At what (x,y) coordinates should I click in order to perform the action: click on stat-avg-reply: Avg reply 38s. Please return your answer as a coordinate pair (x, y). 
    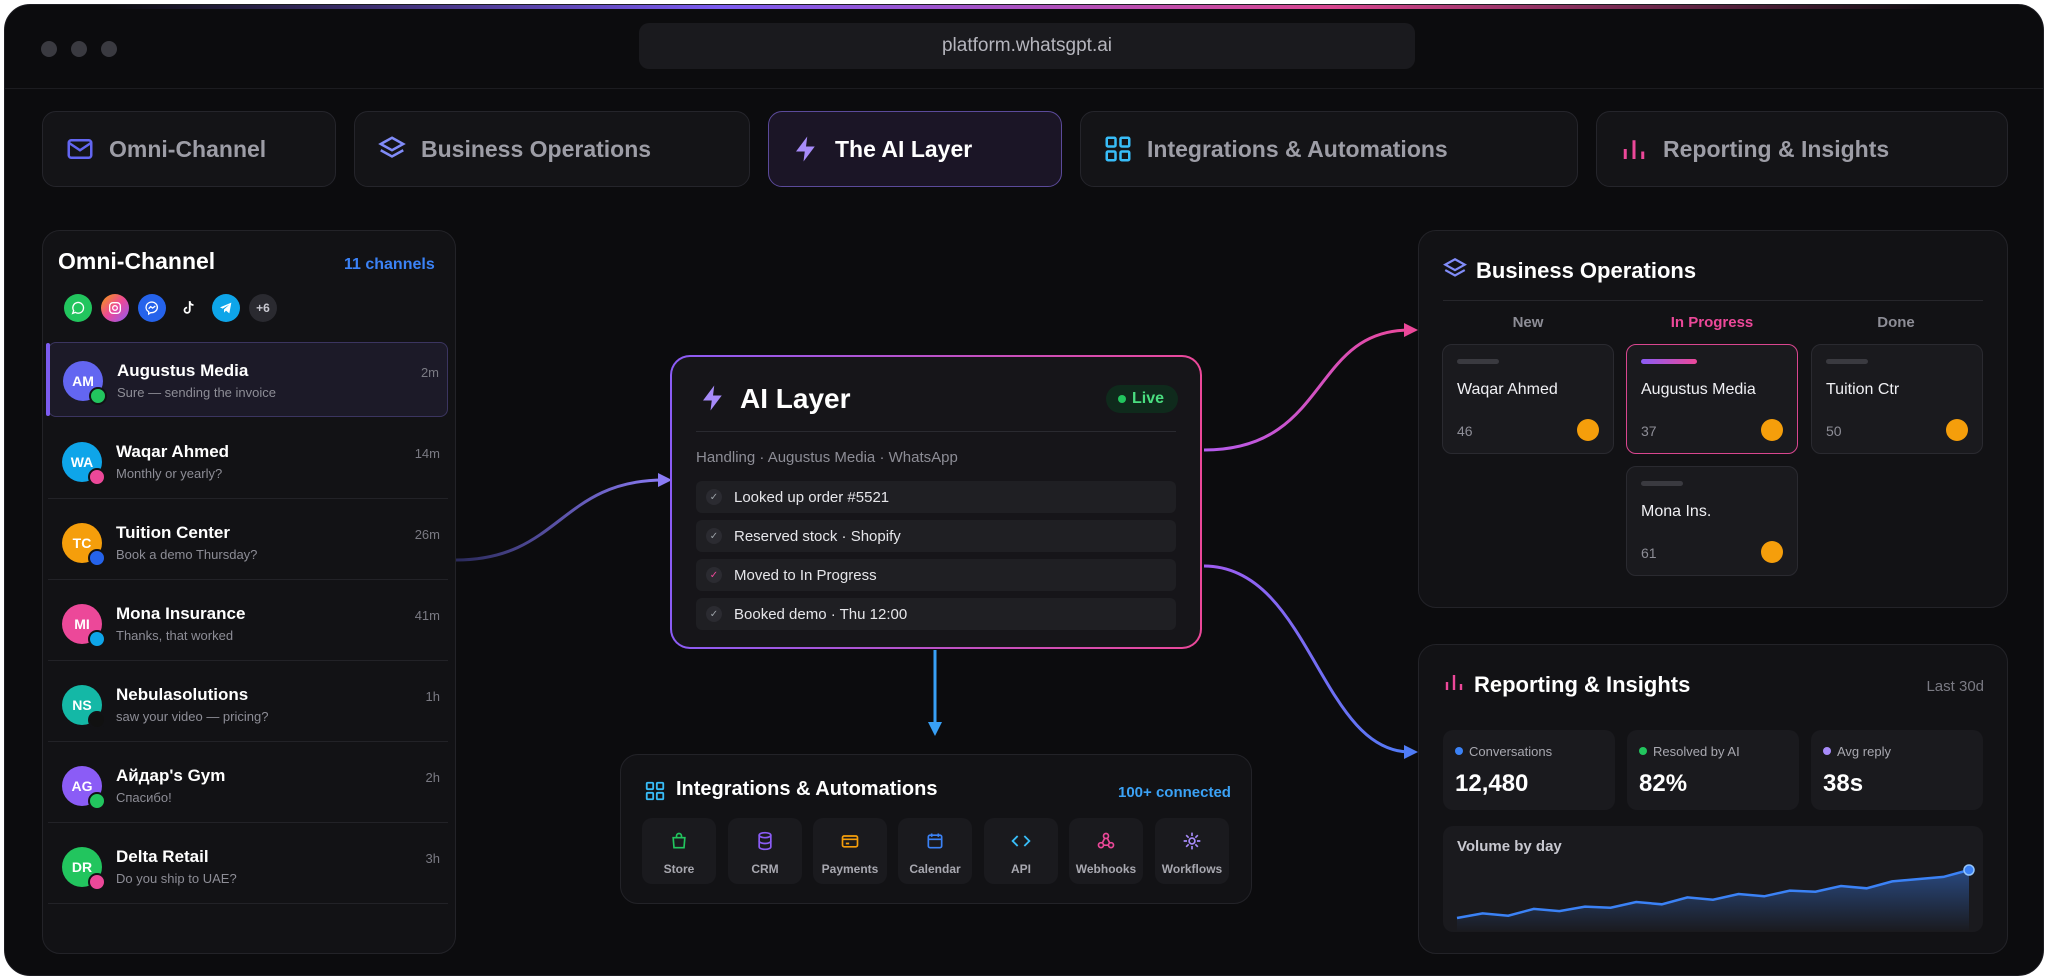
    Looking at the image, I should click on (1897, 770).